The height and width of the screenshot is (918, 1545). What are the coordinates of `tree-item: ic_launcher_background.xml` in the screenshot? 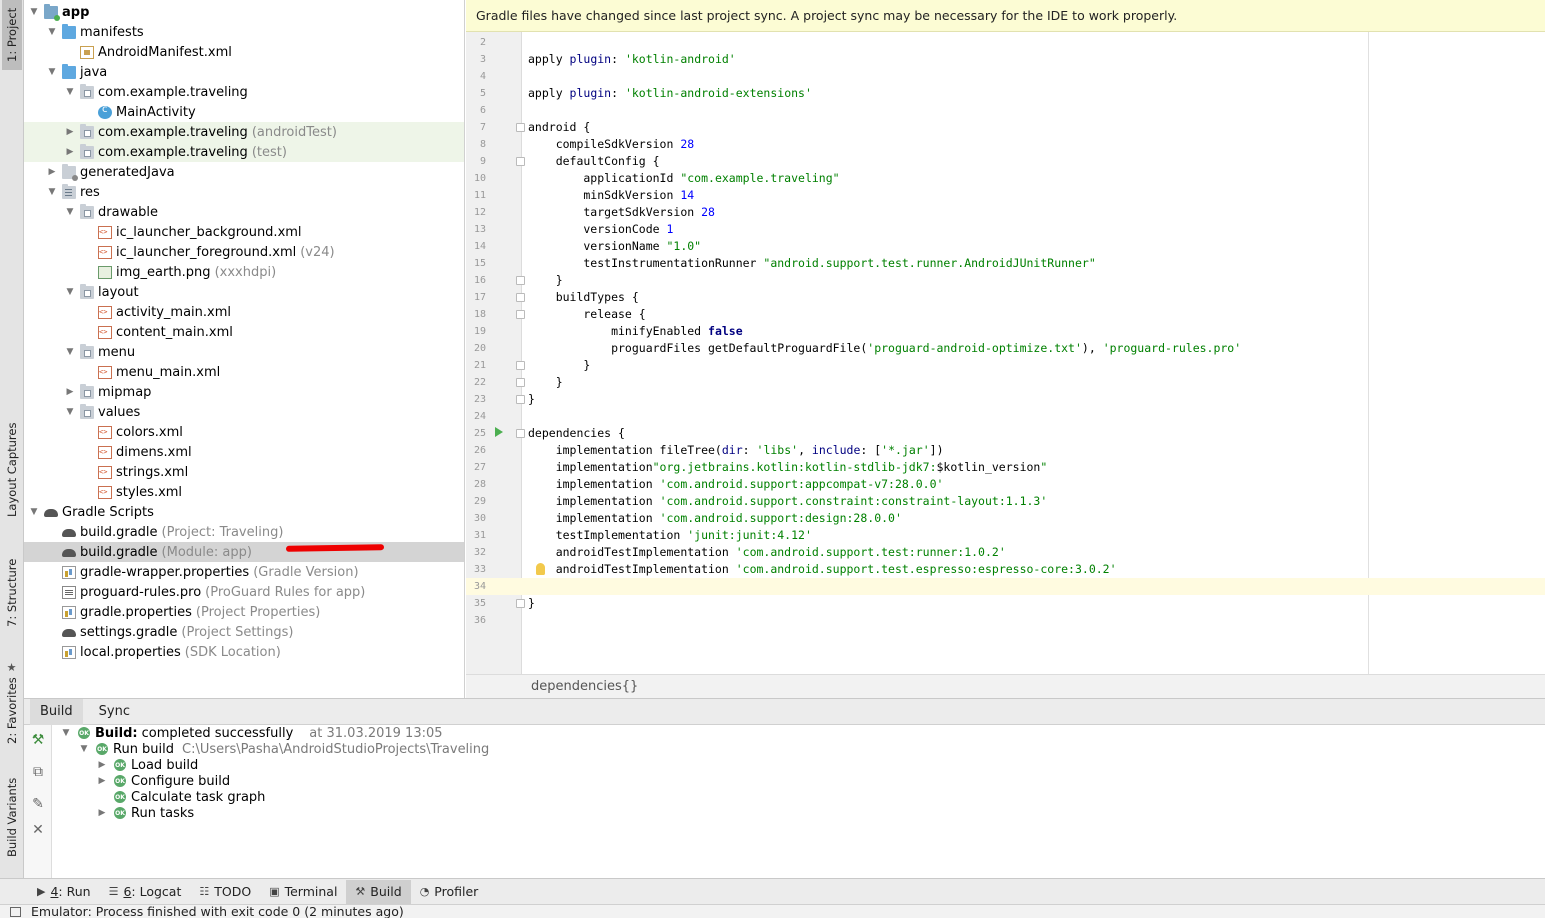 It's located at (244, 232).